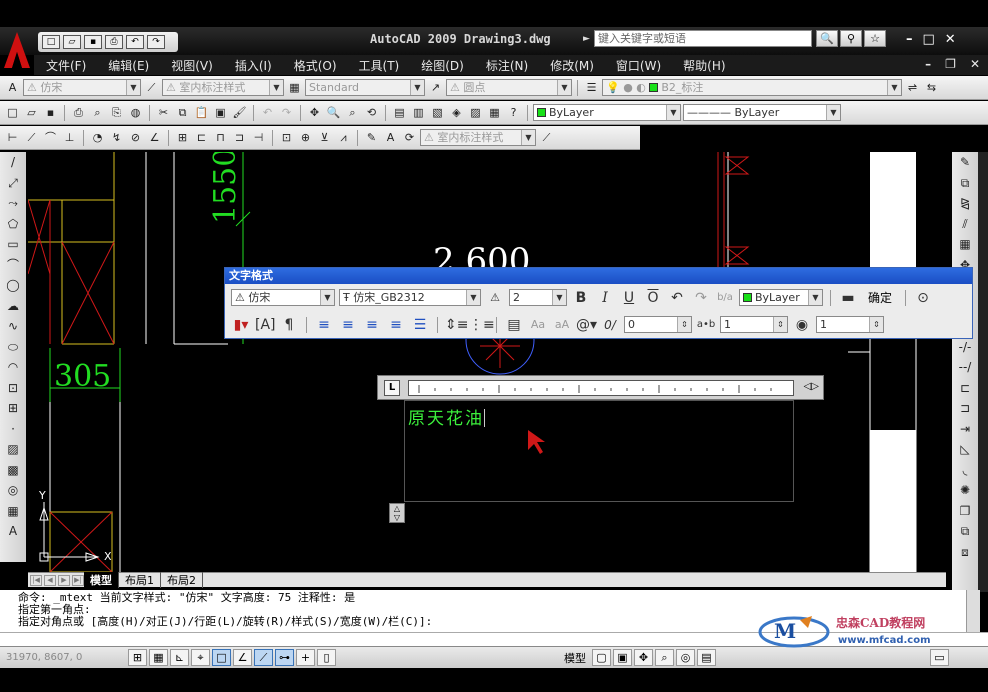 The image size is (988, 692). I want to click on chamfer-icon: ◺, so click(965, 450).